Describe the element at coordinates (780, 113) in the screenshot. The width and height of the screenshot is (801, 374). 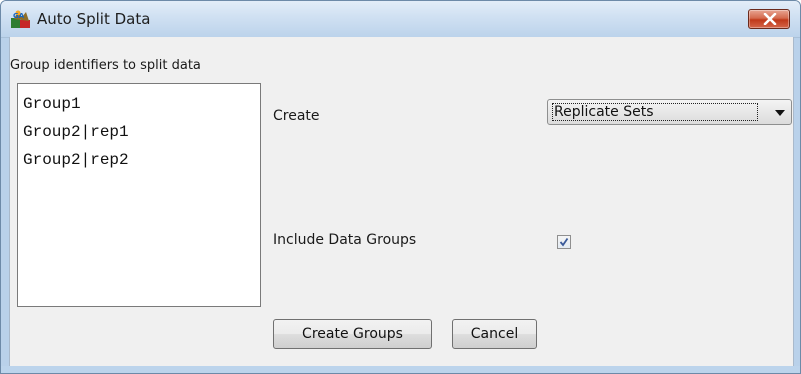
I see `chevron-down-icon` at that location.